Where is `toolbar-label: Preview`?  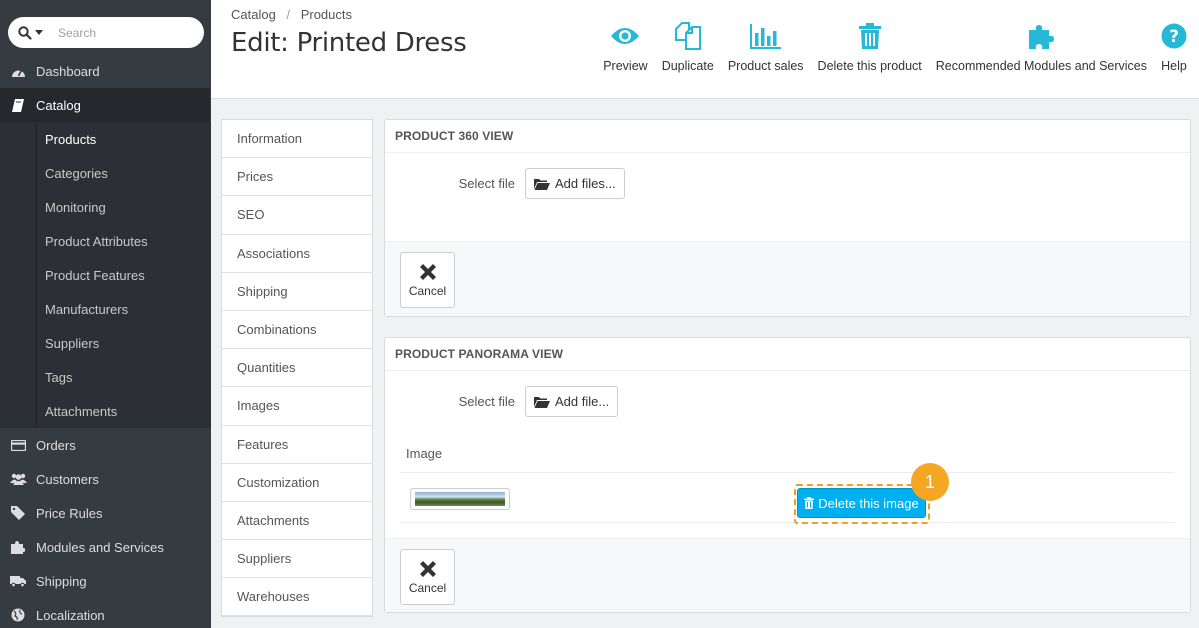 toolbar-label: Preview is located at coordinates (625, 66).